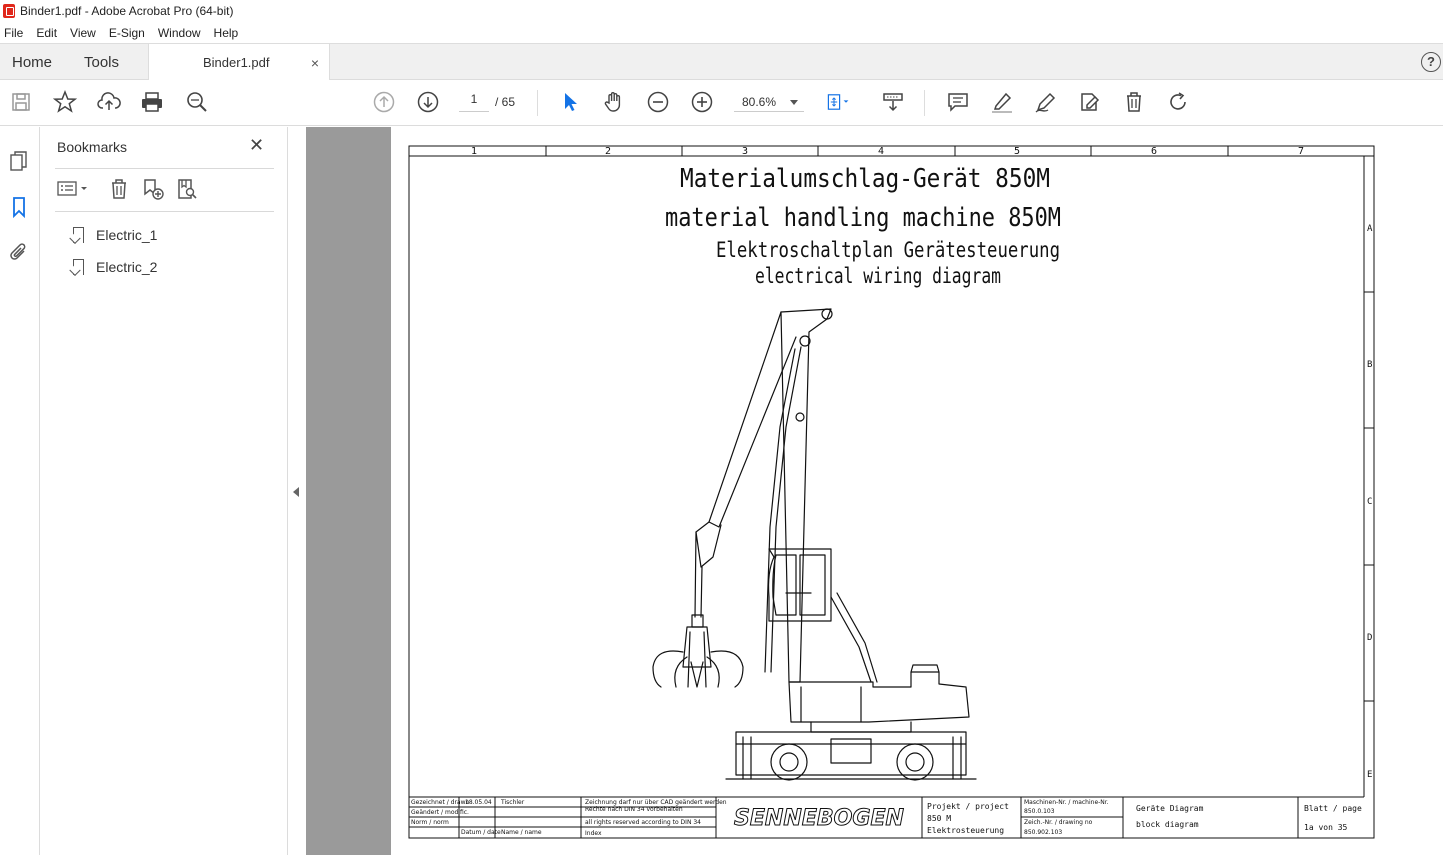 Image resolution: width=1443 pixels, height=855 pixels. I want to click on save-icon, so click(21, 102).